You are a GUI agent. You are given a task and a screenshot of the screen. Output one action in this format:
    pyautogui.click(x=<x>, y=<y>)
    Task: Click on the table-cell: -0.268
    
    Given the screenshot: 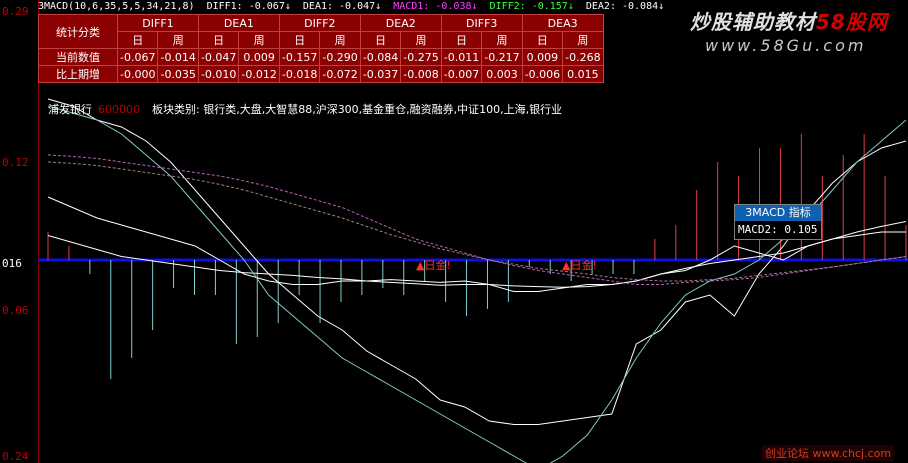 What is the action you would take?
    pyautogui.click(x=583, y=57)
    